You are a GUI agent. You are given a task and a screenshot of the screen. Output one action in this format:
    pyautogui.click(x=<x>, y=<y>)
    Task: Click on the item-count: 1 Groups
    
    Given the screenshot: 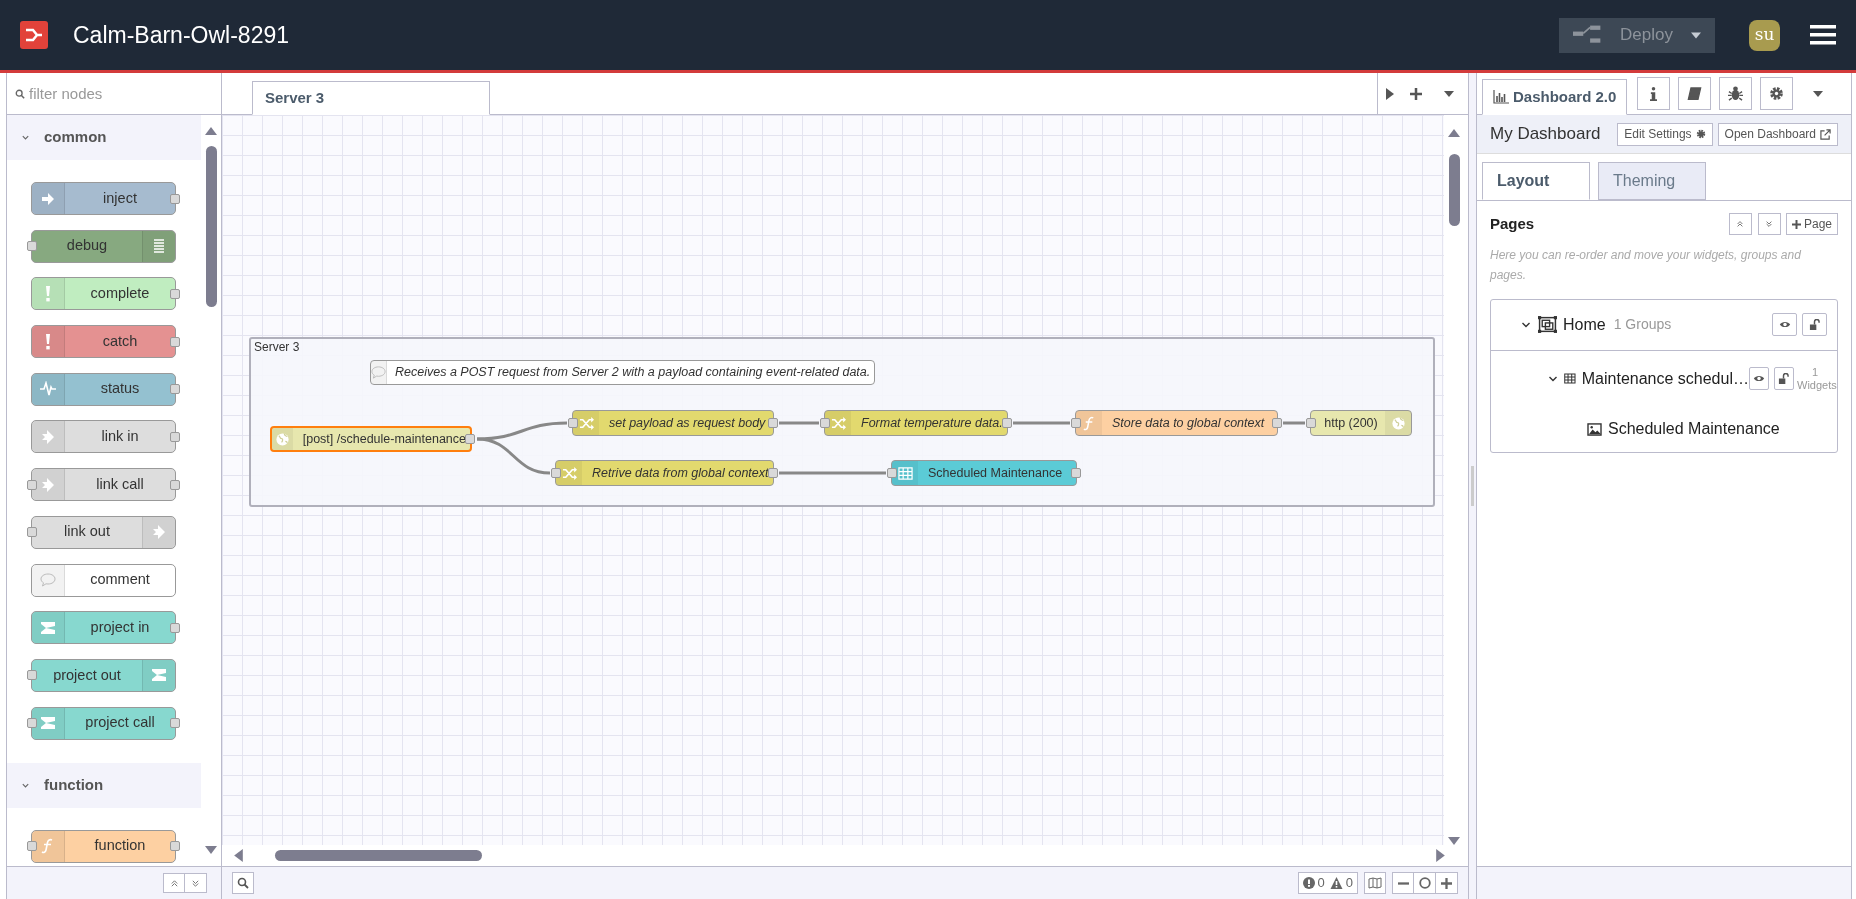 What is the action you would take?
    pyautogui.click(x=1642, y=324)
    